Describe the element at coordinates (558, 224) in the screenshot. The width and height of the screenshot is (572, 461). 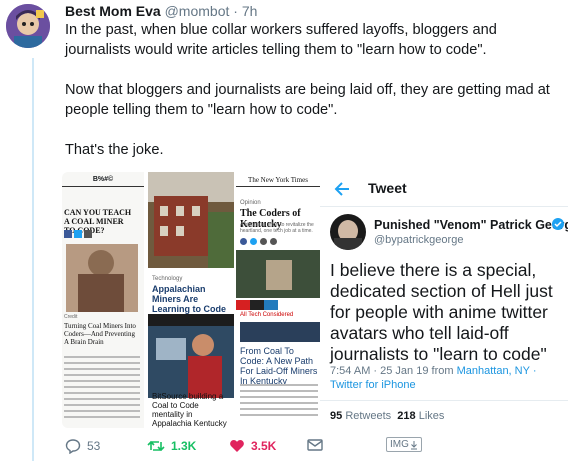
I see `verified-icon` at that location.